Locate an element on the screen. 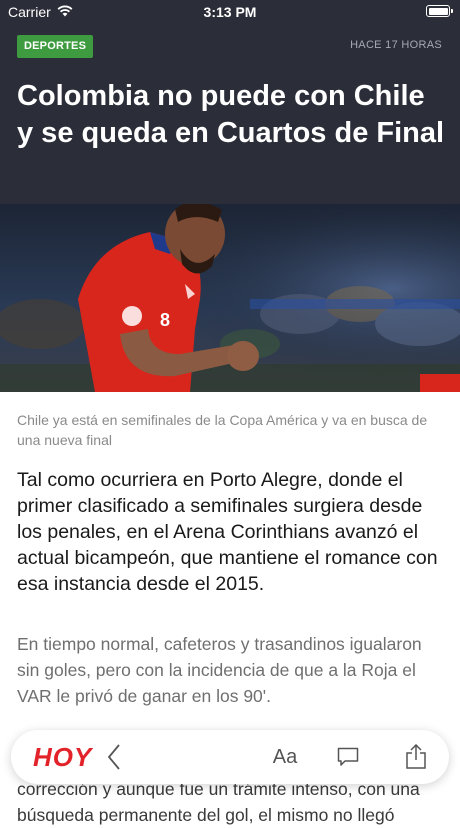 The height and width of the screenshot is (828, 460). clock: 3:13 PM is located at coordinates (230, 12).